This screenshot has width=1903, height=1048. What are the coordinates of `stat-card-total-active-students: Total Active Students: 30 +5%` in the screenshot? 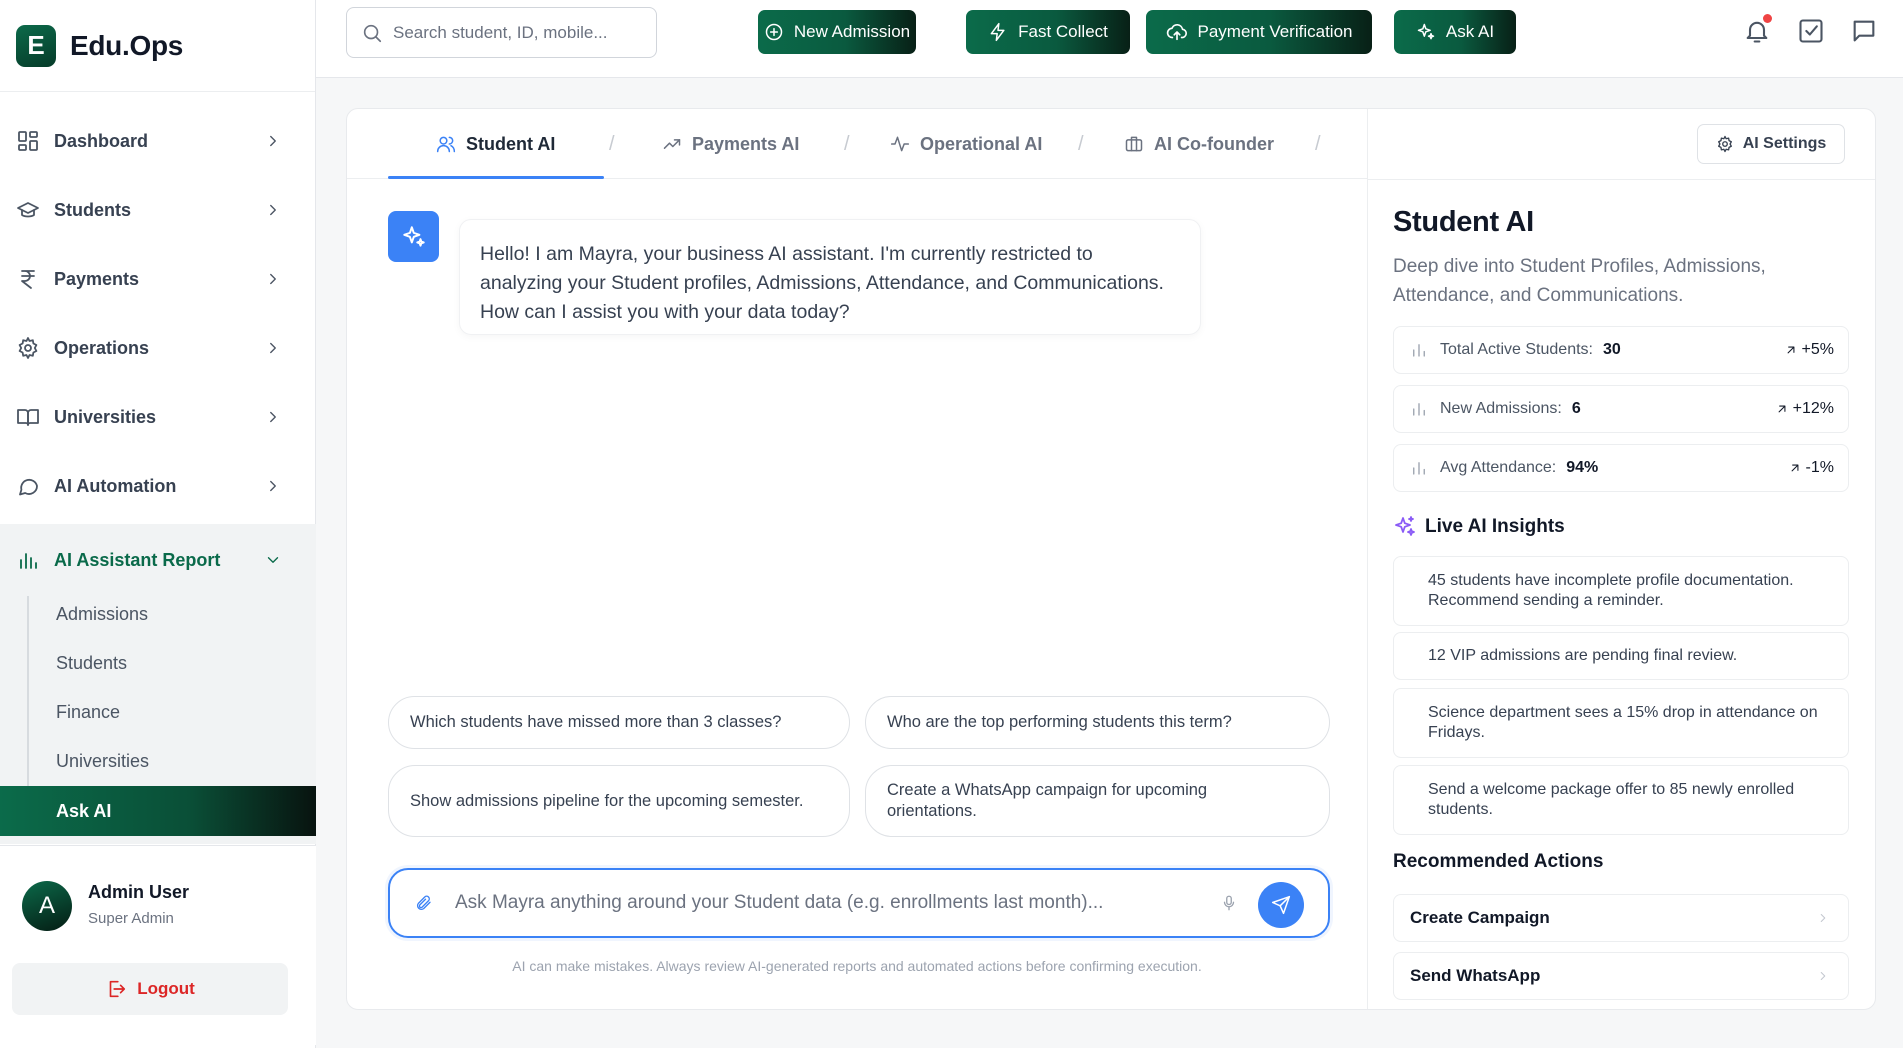 It's located at (1621, 350).